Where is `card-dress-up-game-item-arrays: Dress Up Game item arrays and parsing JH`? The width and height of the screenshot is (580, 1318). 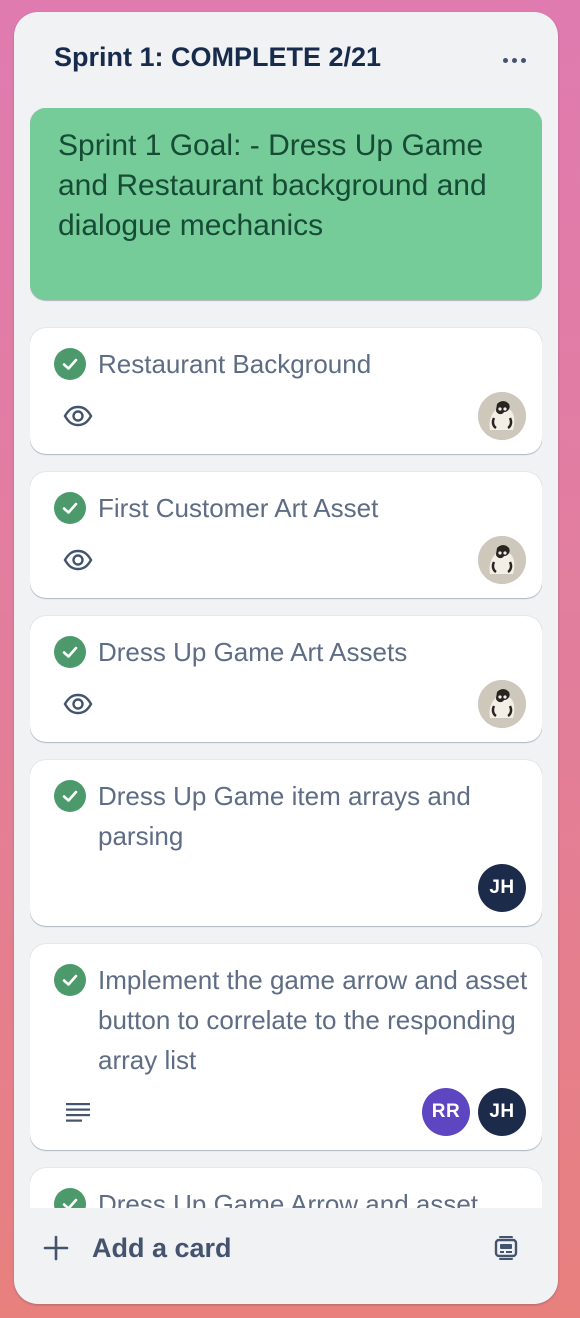 card-dress-up-game-item-arrays: Dress Up Game item arrays and parsing JH is located at coordinates (286, 843).